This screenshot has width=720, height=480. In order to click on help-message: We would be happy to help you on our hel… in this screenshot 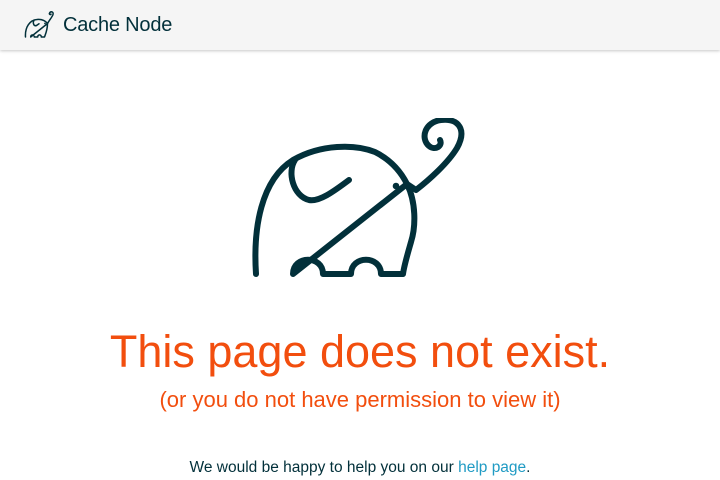, I will do `click(360, 468)`.